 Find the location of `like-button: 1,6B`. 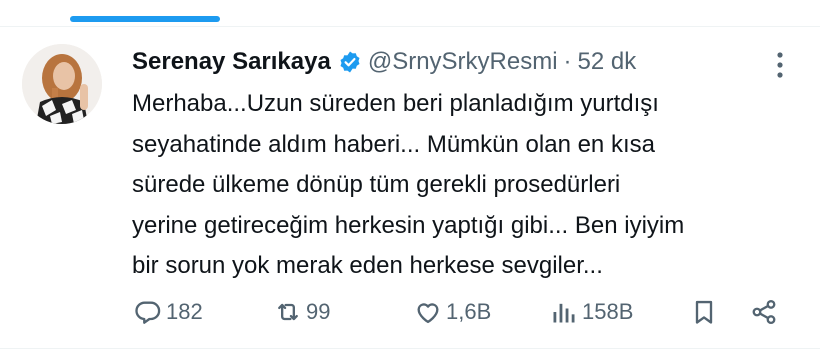

like-button: 1,6B is located at coordinates (452, 312).